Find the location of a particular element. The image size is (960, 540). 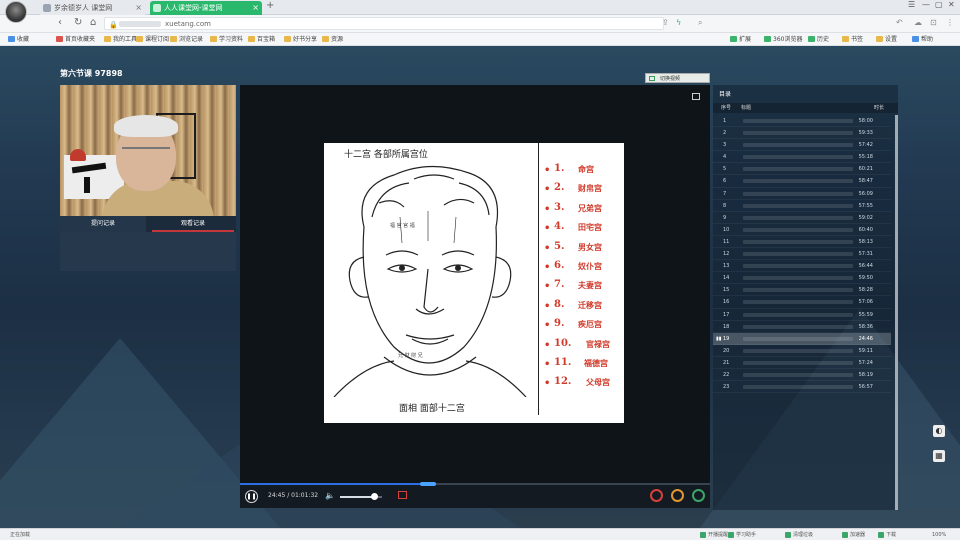

bookmark-item: 帮助 is located at coordinates (922, 39).